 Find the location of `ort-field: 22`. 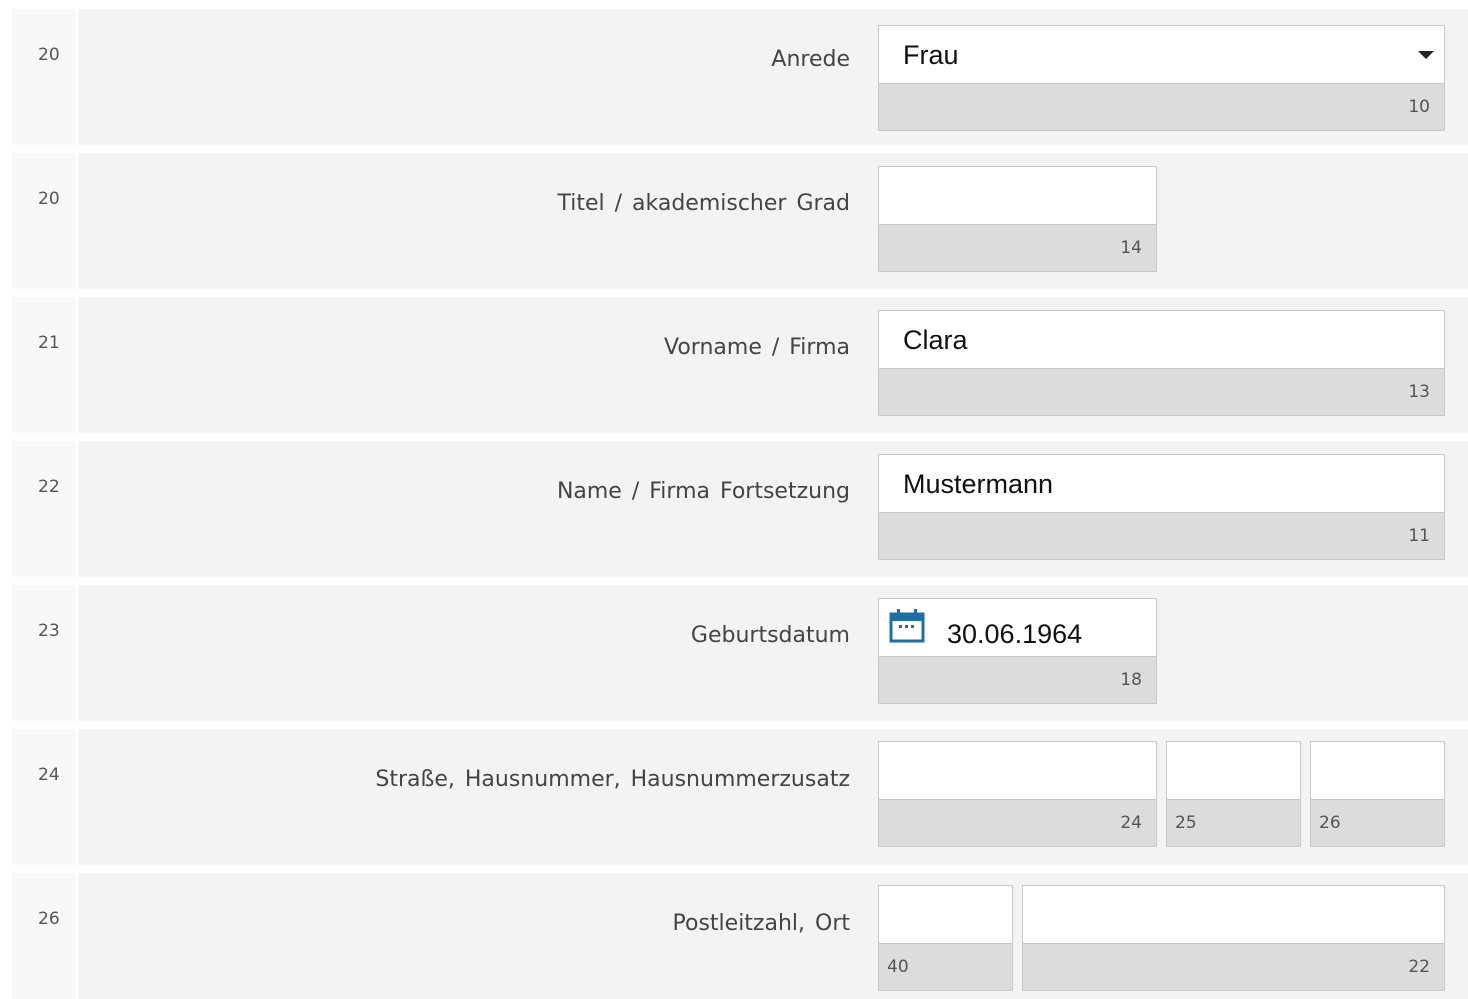

ort-field: 22 is located at coordinates (1233, 938).